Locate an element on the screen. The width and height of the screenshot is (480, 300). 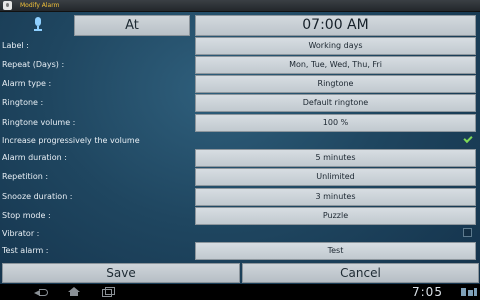
checkmark-icon is located at coordinates (468, 138).